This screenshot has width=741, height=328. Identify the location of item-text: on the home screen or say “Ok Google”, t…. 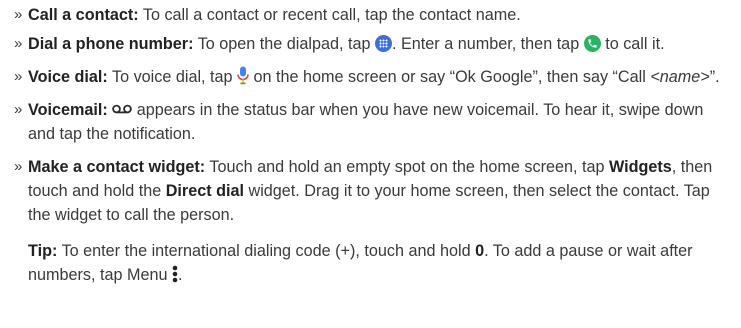
(450, 77).